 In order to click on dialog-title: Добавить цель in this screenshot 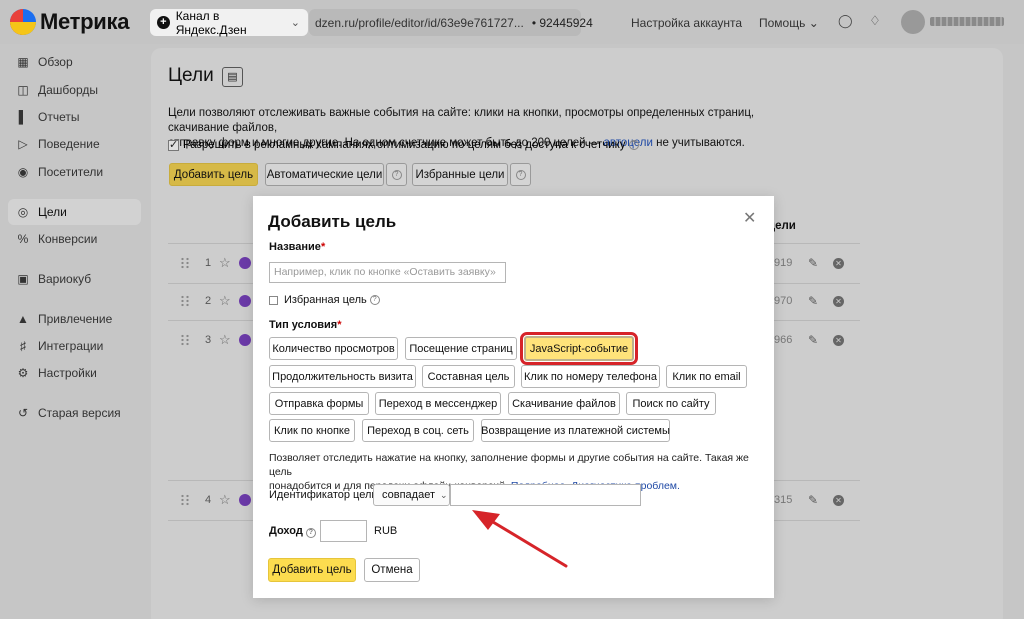, I will do `click(332, 221)`.